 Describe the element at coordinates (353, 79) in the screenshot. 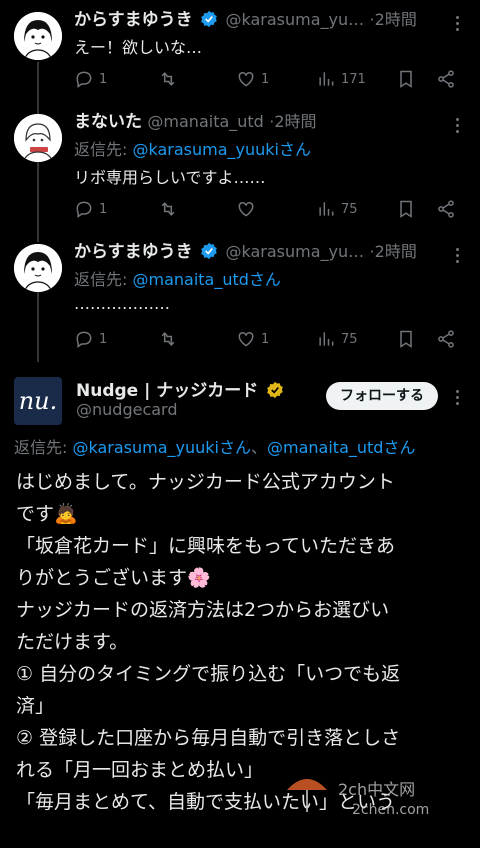

I see `view-count: 171` at that location.